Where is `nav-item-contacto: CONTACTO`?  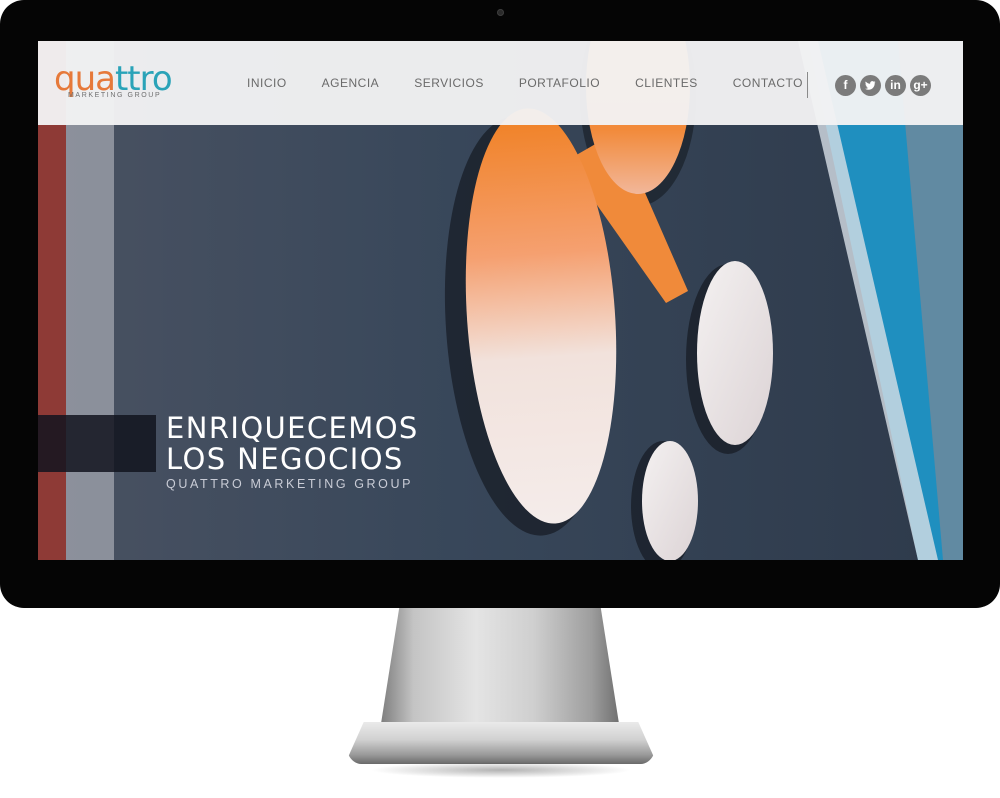 nav-item-contacto: CONTACTO is located at coordinates (768, 83).